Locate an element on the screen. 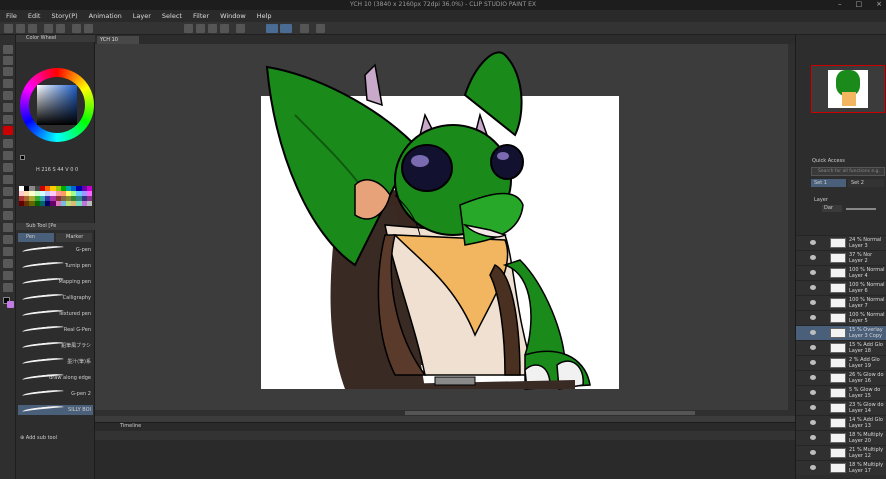 The image size is (886, 479). brush-item: Calligraphy is located at coordinates (55, 297).